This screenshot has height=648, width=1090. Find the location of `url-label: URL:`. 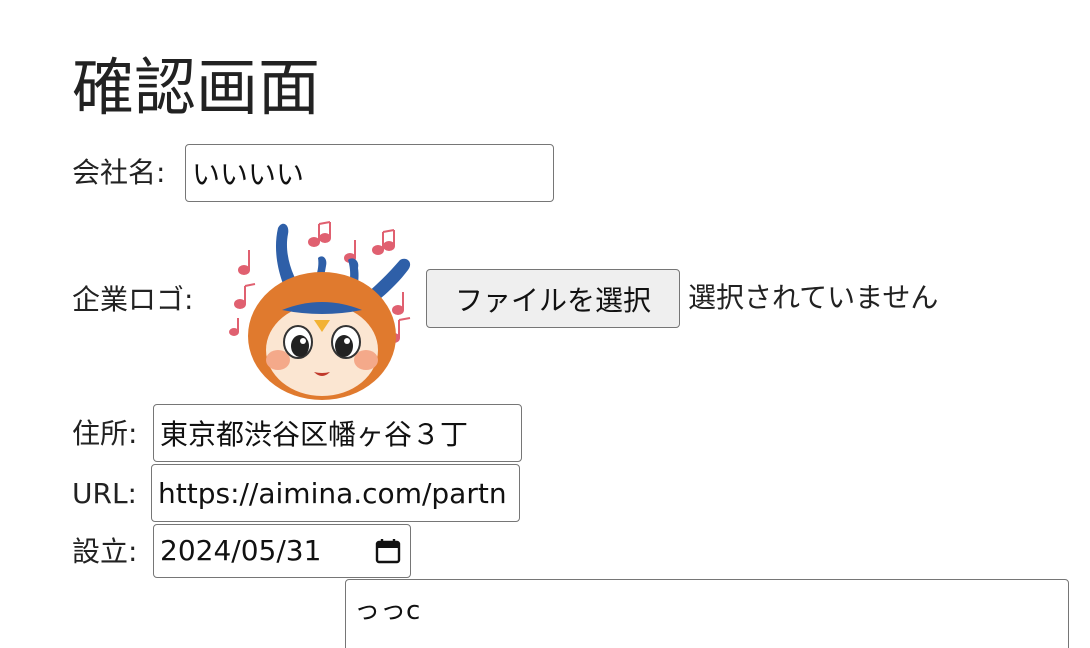

url-label: URL: is located at coordinates (104, 493).